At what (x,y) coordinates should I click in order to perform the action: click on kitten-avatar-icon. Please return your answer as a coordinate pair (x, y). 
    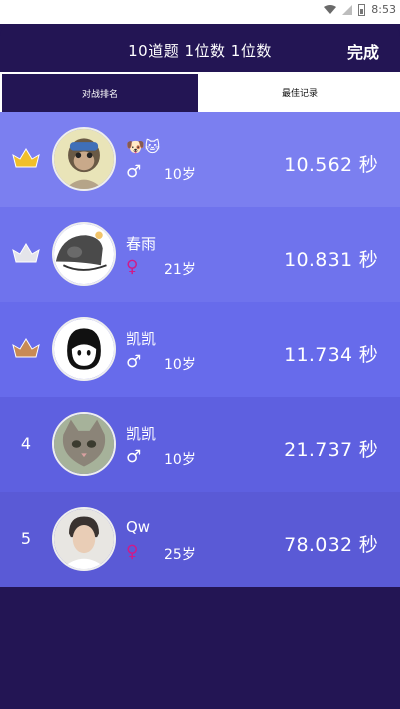
    Looking at the image, I should click on (84, 444).